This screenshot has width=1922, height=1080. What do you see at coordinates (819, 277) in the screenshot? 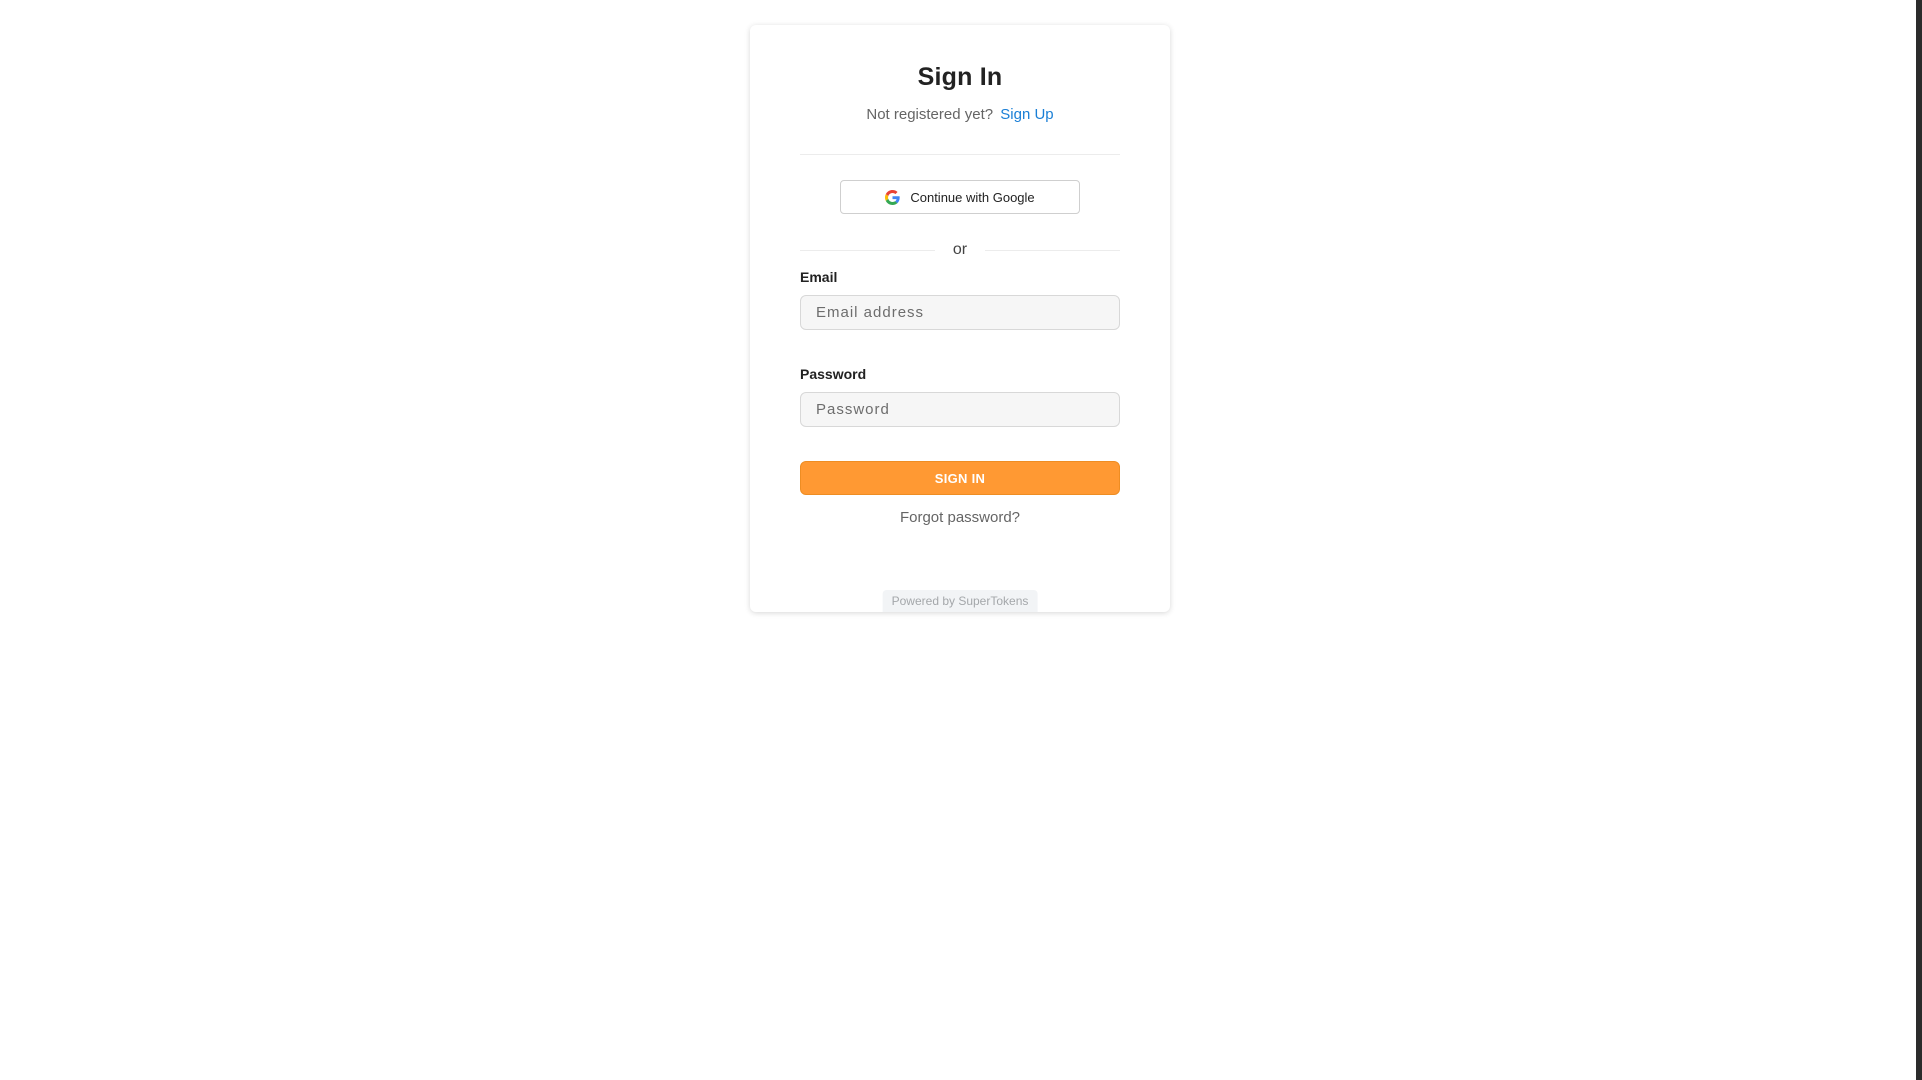
I see `email-label: Email` at bounding box center [819, 277].